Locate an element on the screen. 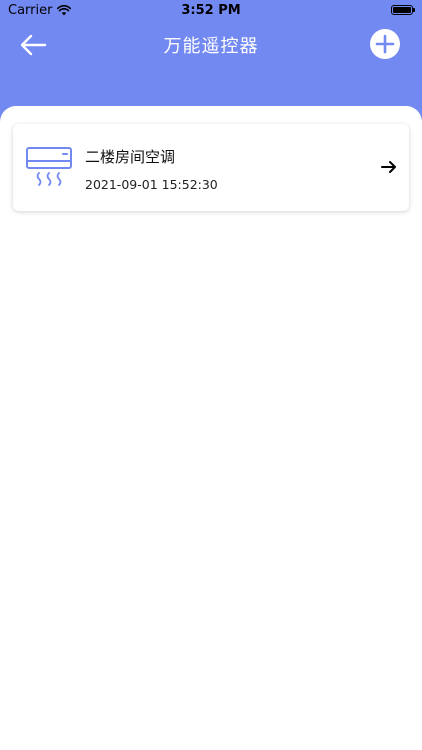  device-card: 二楼房间空调 2021-09-01 15:52:30 is located at coordinates (211, 167).